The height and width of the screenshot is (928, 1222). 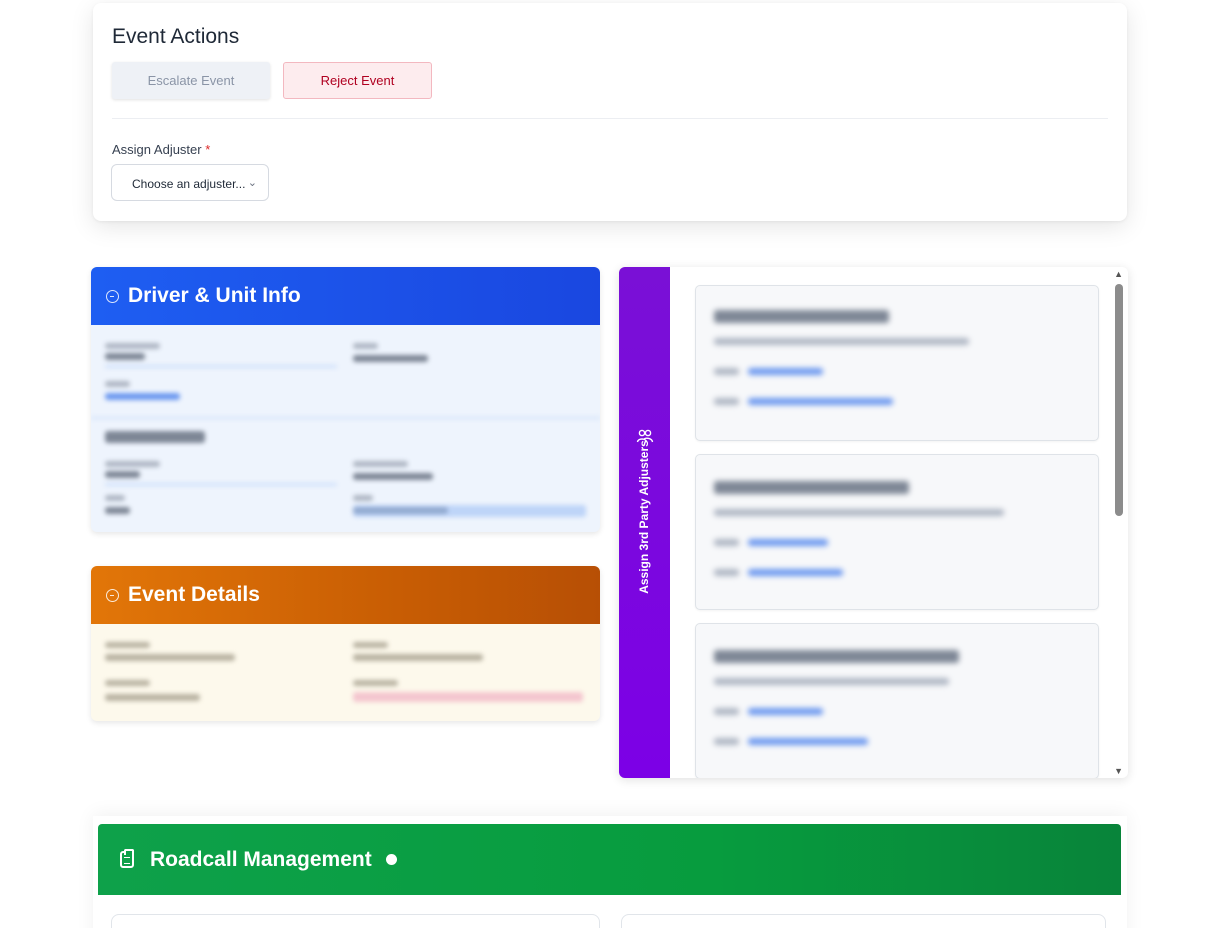 I want to click on scroll-down-arrow-icon: ▼, so click(x=1118, y=771).